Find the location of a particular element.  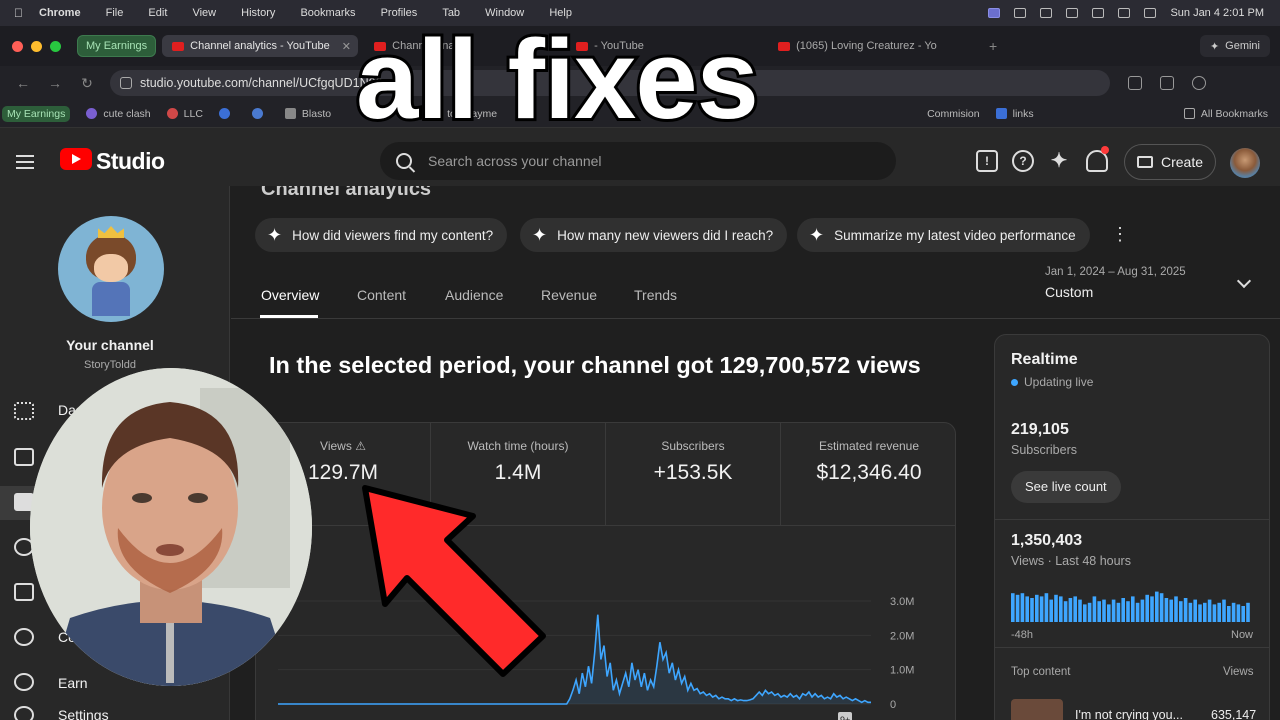

minimize-window-button is located at coordinates (36, 46).